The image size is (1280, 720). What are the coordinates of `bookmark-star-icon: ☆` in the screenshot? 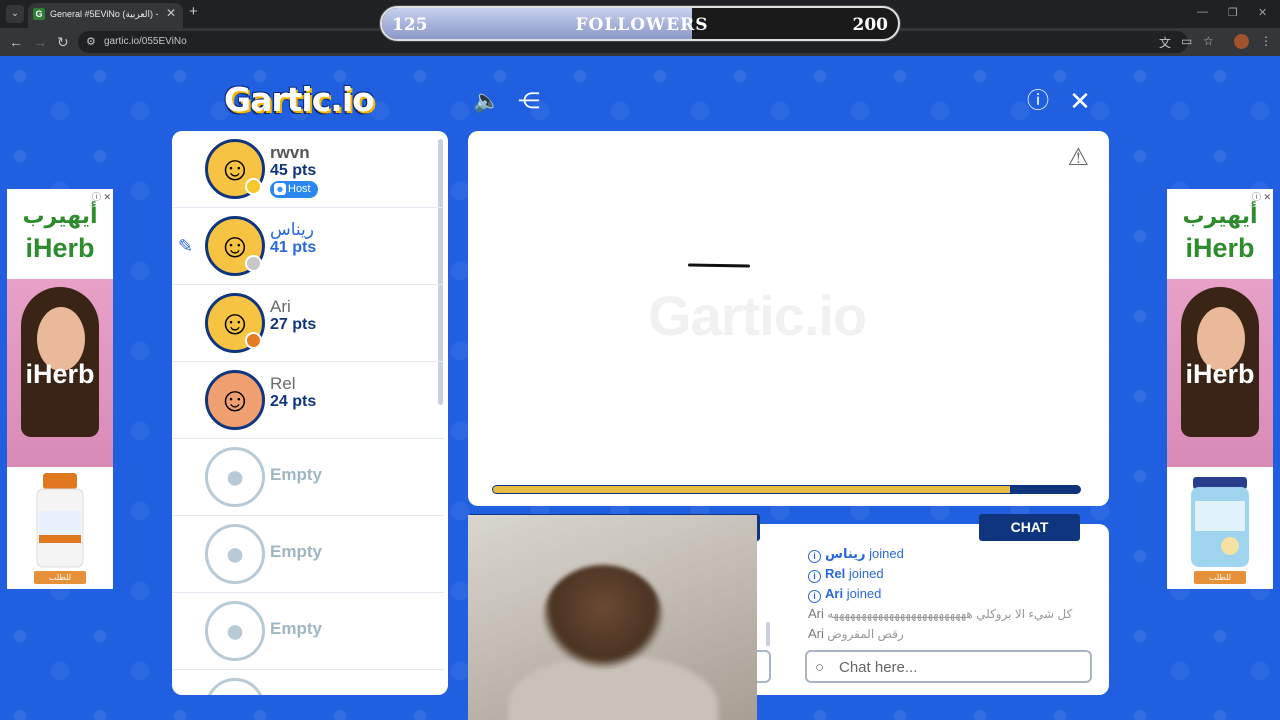 It's located at (1208, 41).